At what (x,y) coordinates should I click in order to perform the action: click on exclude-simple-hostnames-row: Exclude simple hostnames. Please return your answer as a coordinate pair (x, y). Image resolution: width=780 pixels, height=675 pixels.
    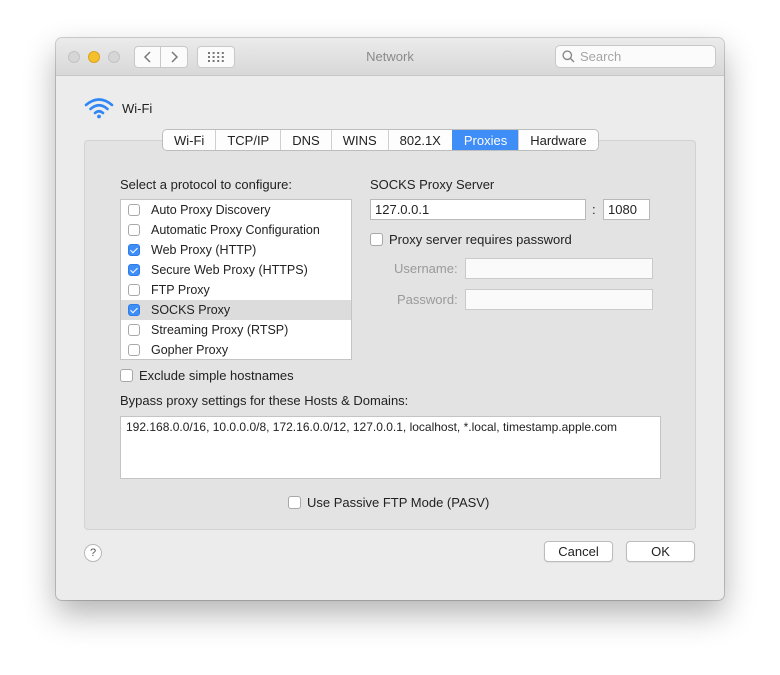
    Looking at the image, I should click on (207, 375).